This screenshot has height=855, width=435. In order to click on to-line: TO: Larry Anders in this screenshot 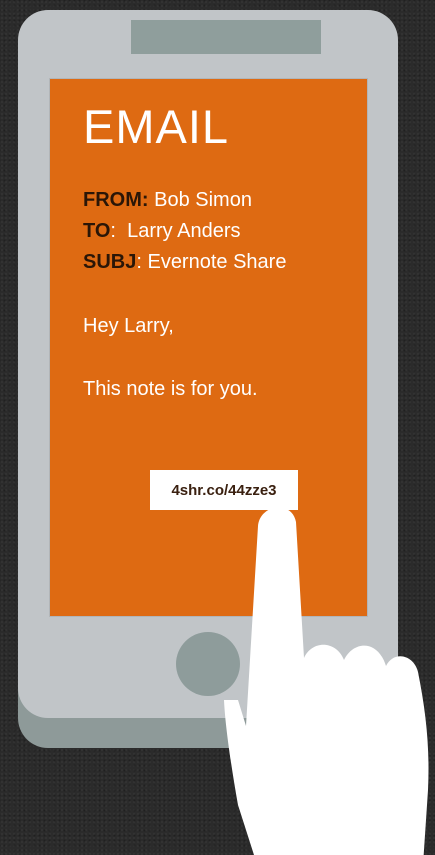, I will do `click(161, 231)`.